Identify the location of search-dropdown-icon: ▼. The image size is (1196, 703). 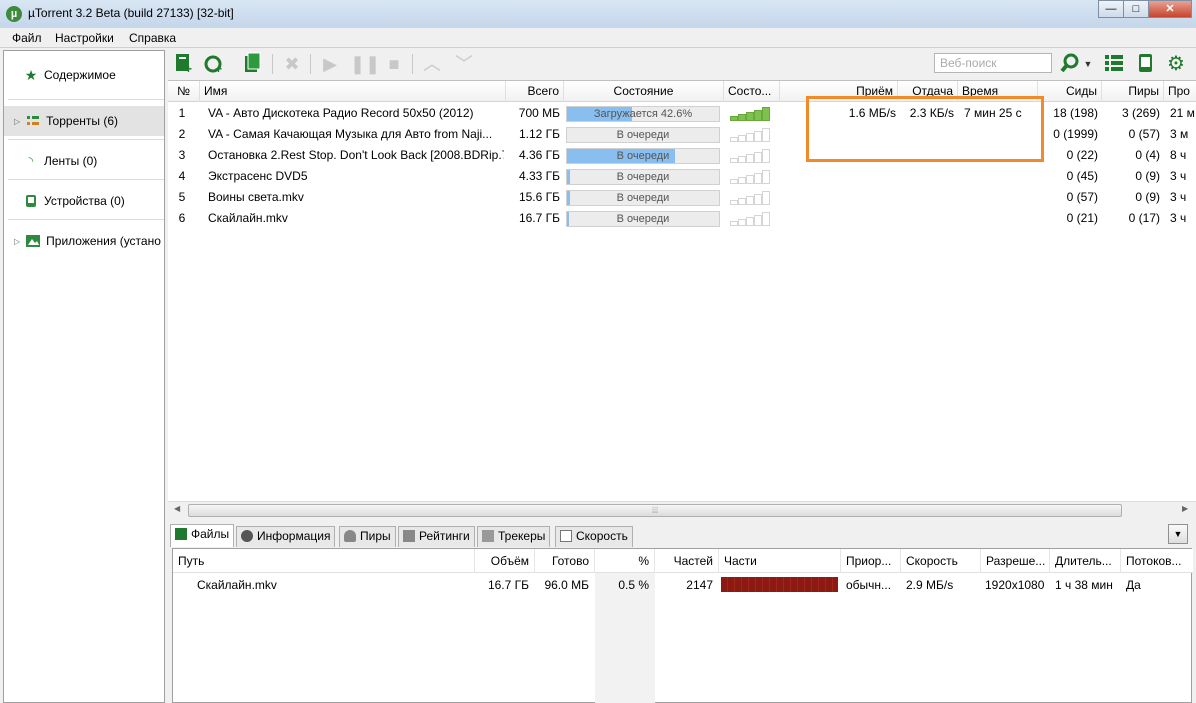
(1088, 64).